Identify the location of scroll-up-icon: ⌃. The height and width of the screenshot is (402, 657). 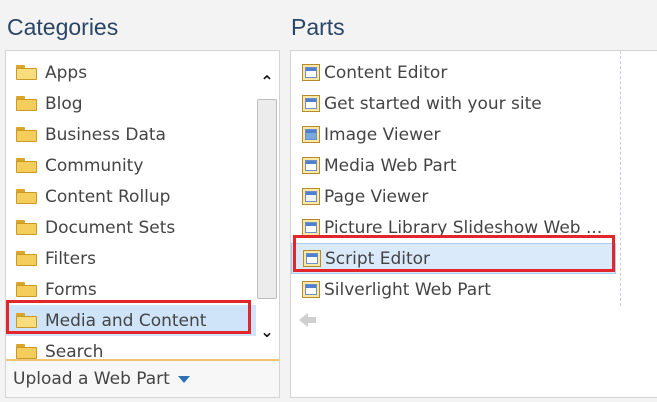
(267, 82).